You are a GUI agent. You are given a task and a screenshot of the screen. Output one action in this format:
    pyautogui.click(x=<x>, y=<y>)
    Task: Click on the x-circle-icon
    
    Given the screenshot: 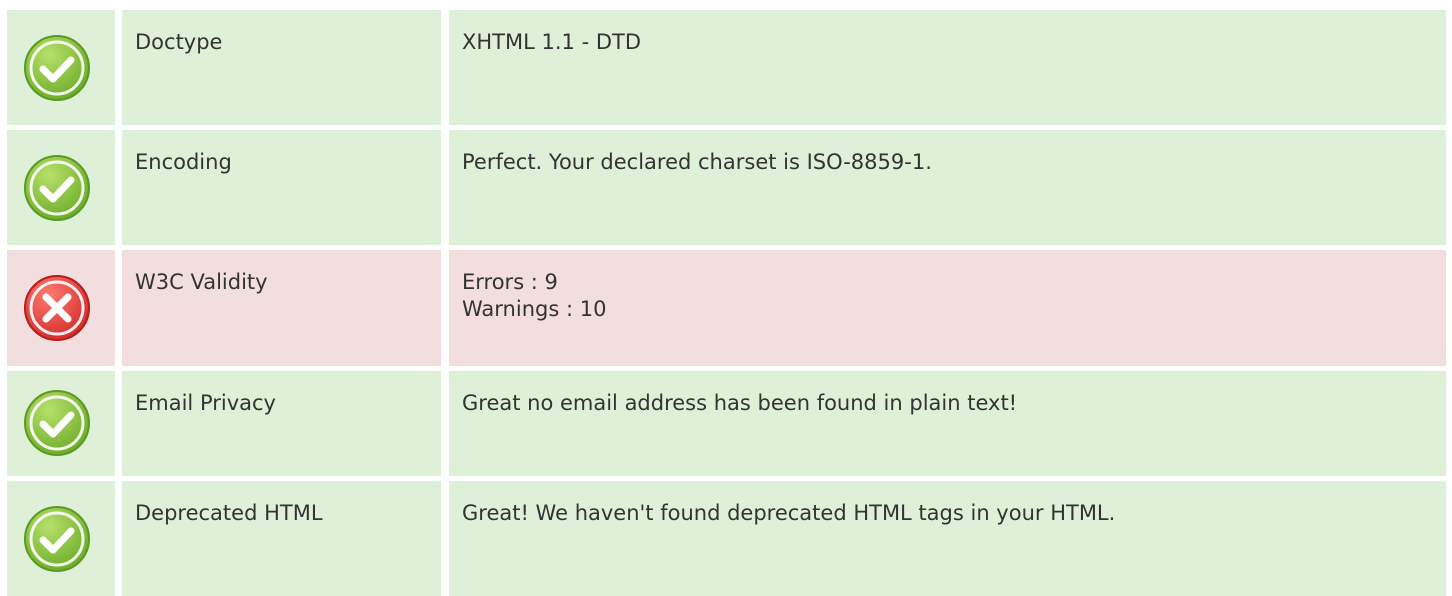 What is the action you would take?
    pyautogui.click(x=57, y=308)
    